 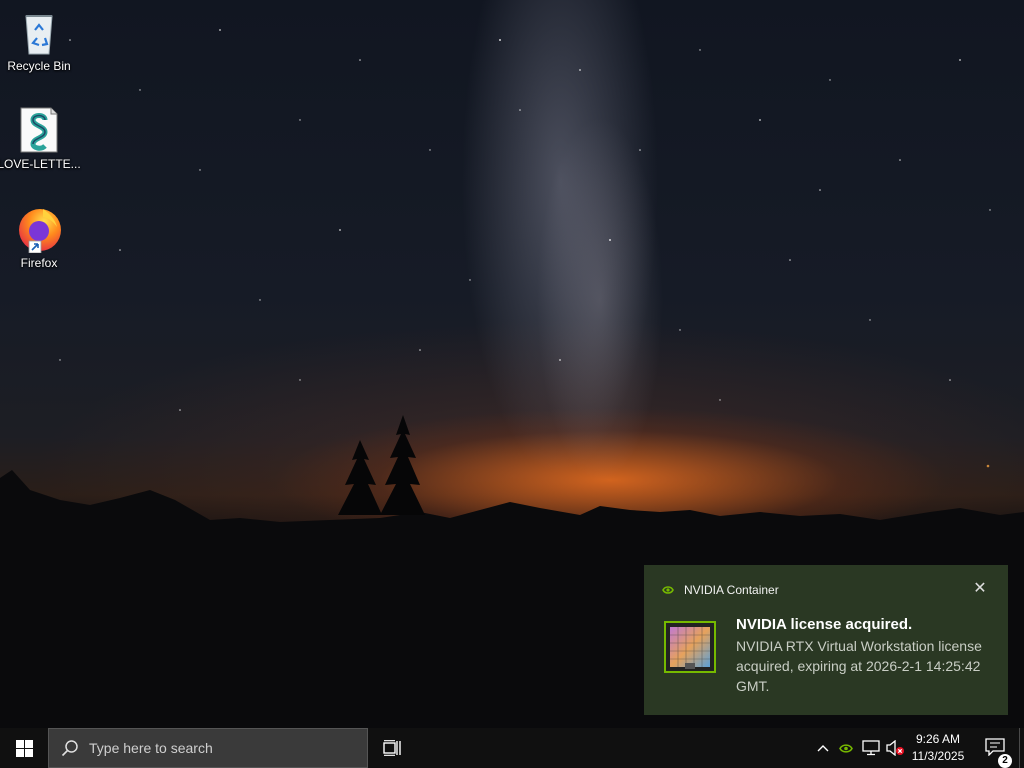 I want to click on firefox-icon, so click(x=39, y=229).